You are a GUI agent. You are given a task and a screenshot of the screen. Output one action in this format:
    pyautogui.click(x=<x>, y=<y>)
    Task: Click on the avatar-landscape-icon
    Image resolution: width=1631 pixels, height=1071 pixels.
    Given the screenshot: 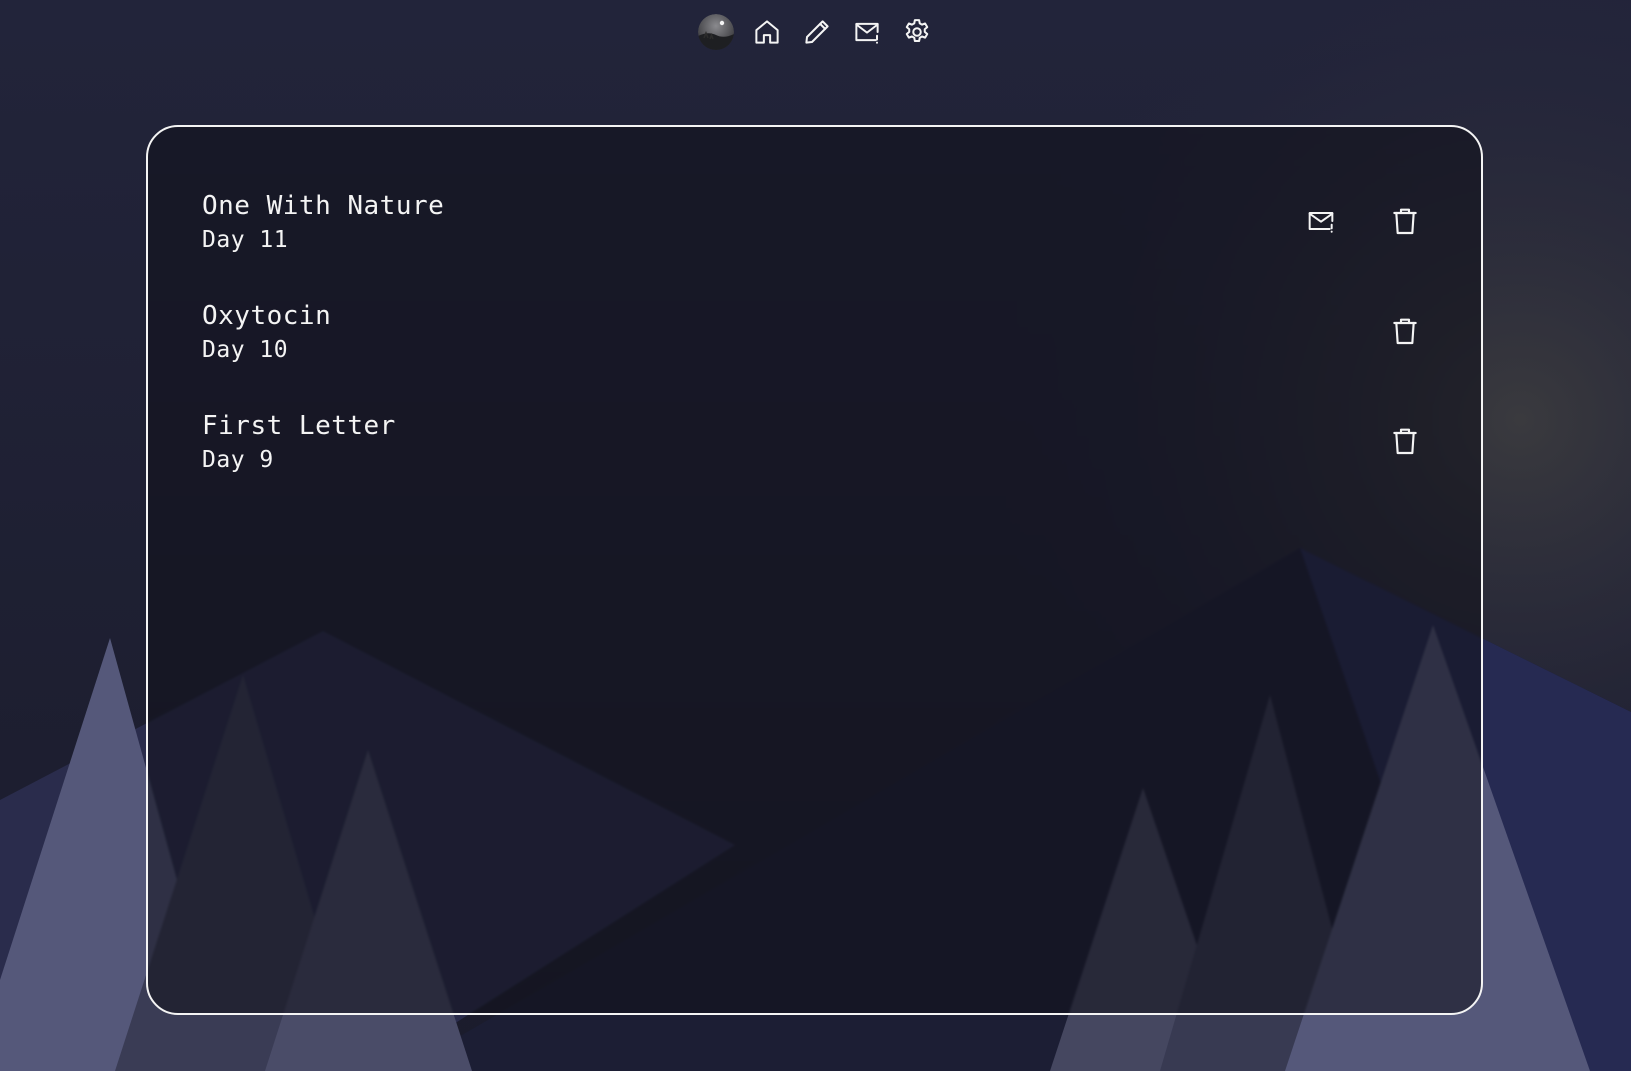 What is the action you would take?
    pyautogui.click(x=715, y=32)
    